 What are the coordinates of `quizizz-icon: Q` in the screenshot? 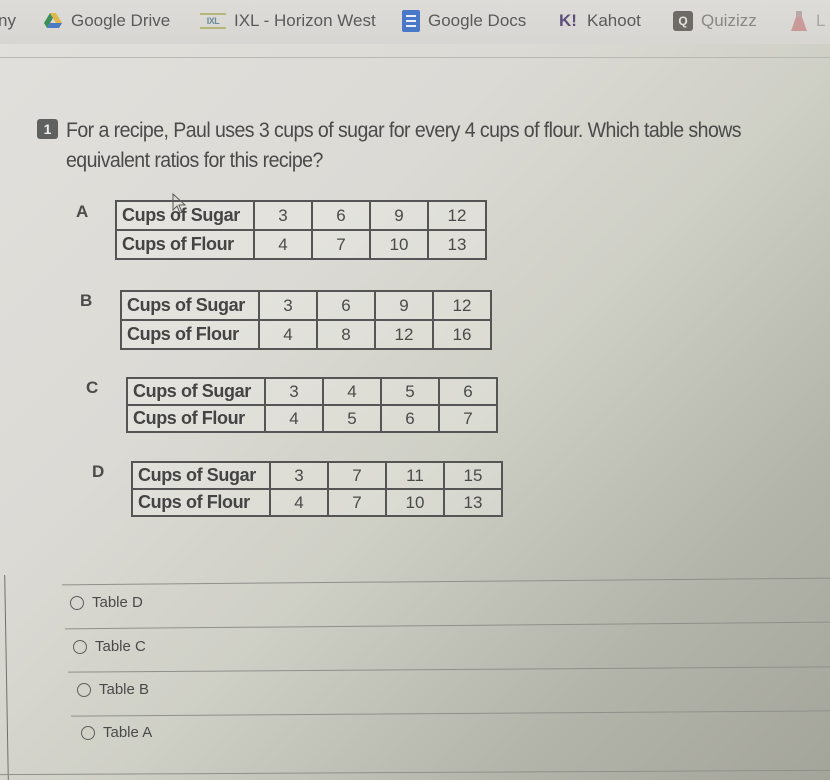 It's located at (683, 21).